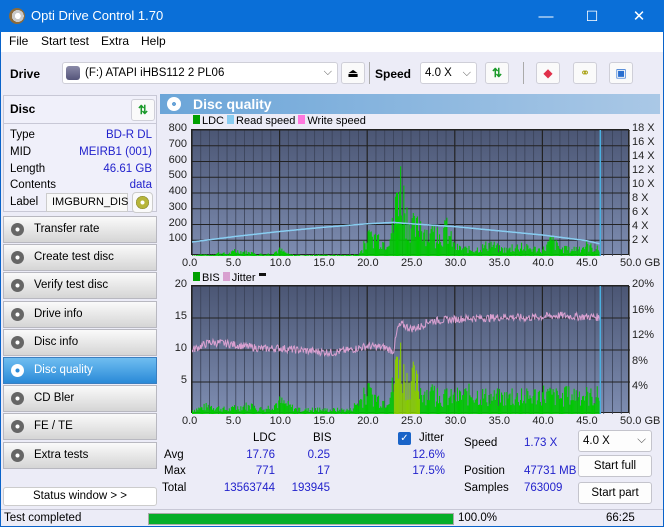 The image size is (664, 527). Describe the element at coordinates (80, 496) in the screenshot. I see `status-window-button: Status window > >` at that location.